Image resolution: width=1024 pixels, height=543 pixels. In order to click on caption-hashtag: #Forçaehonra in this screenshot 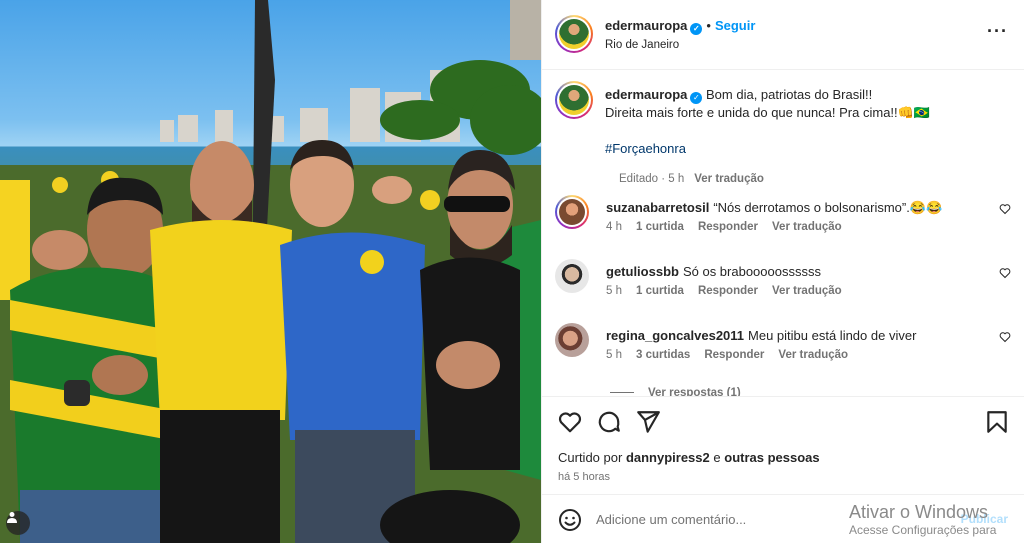, I will do `click(805, 149)`.